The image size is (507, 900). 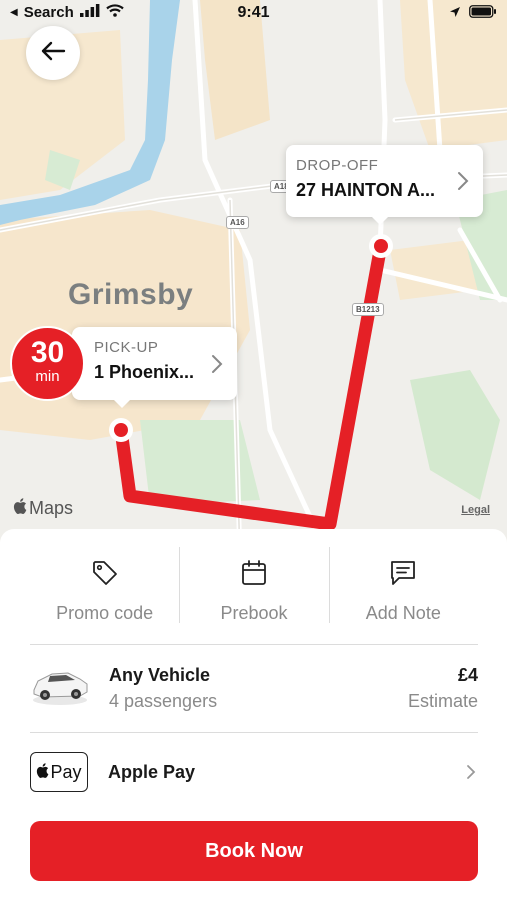 I want to click on location-arrow-icon, so click(x=455, y=13).